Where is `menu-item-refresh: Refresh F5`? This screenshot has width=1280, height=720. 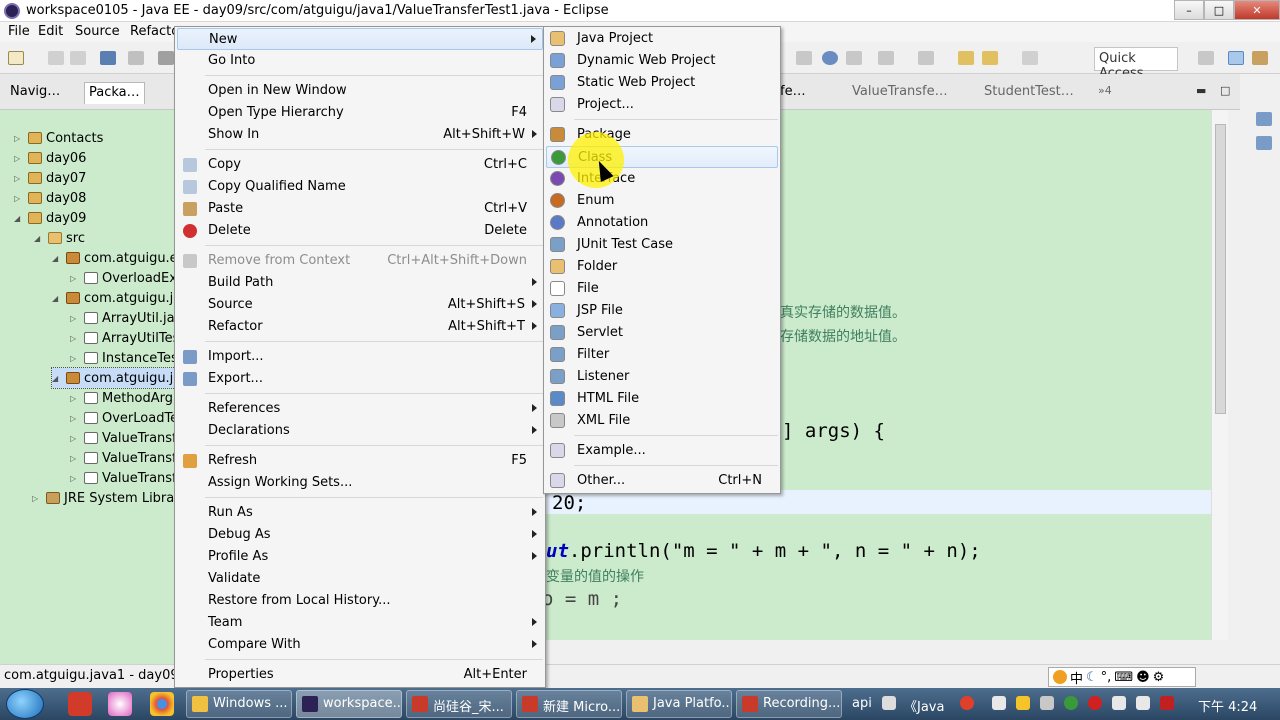 menu-item-refresh: Refresh F5 is located at coordinates (360, 461).